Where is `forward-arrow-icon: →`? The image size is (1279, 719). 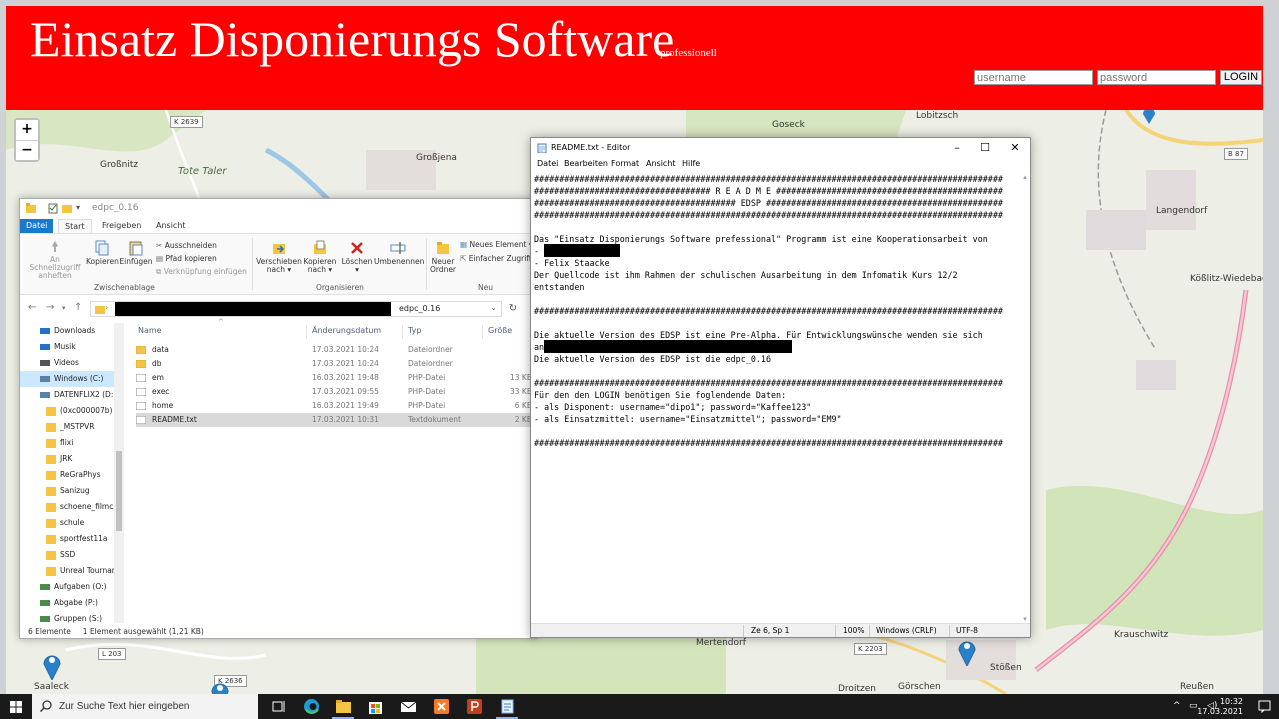 forward-arrow-icon: → is located at coordinates (50, 307).